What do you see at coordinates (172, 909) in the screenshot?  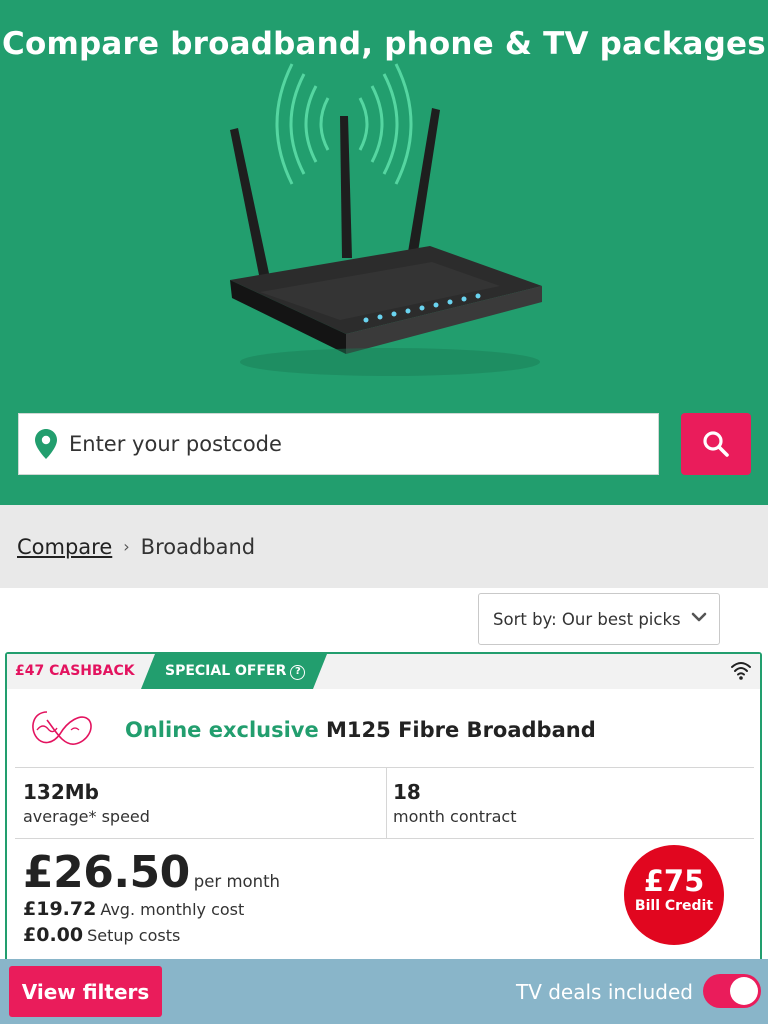 I see `avg-cost-label: Avg. monthly cost` at bounding box center [172, 909].